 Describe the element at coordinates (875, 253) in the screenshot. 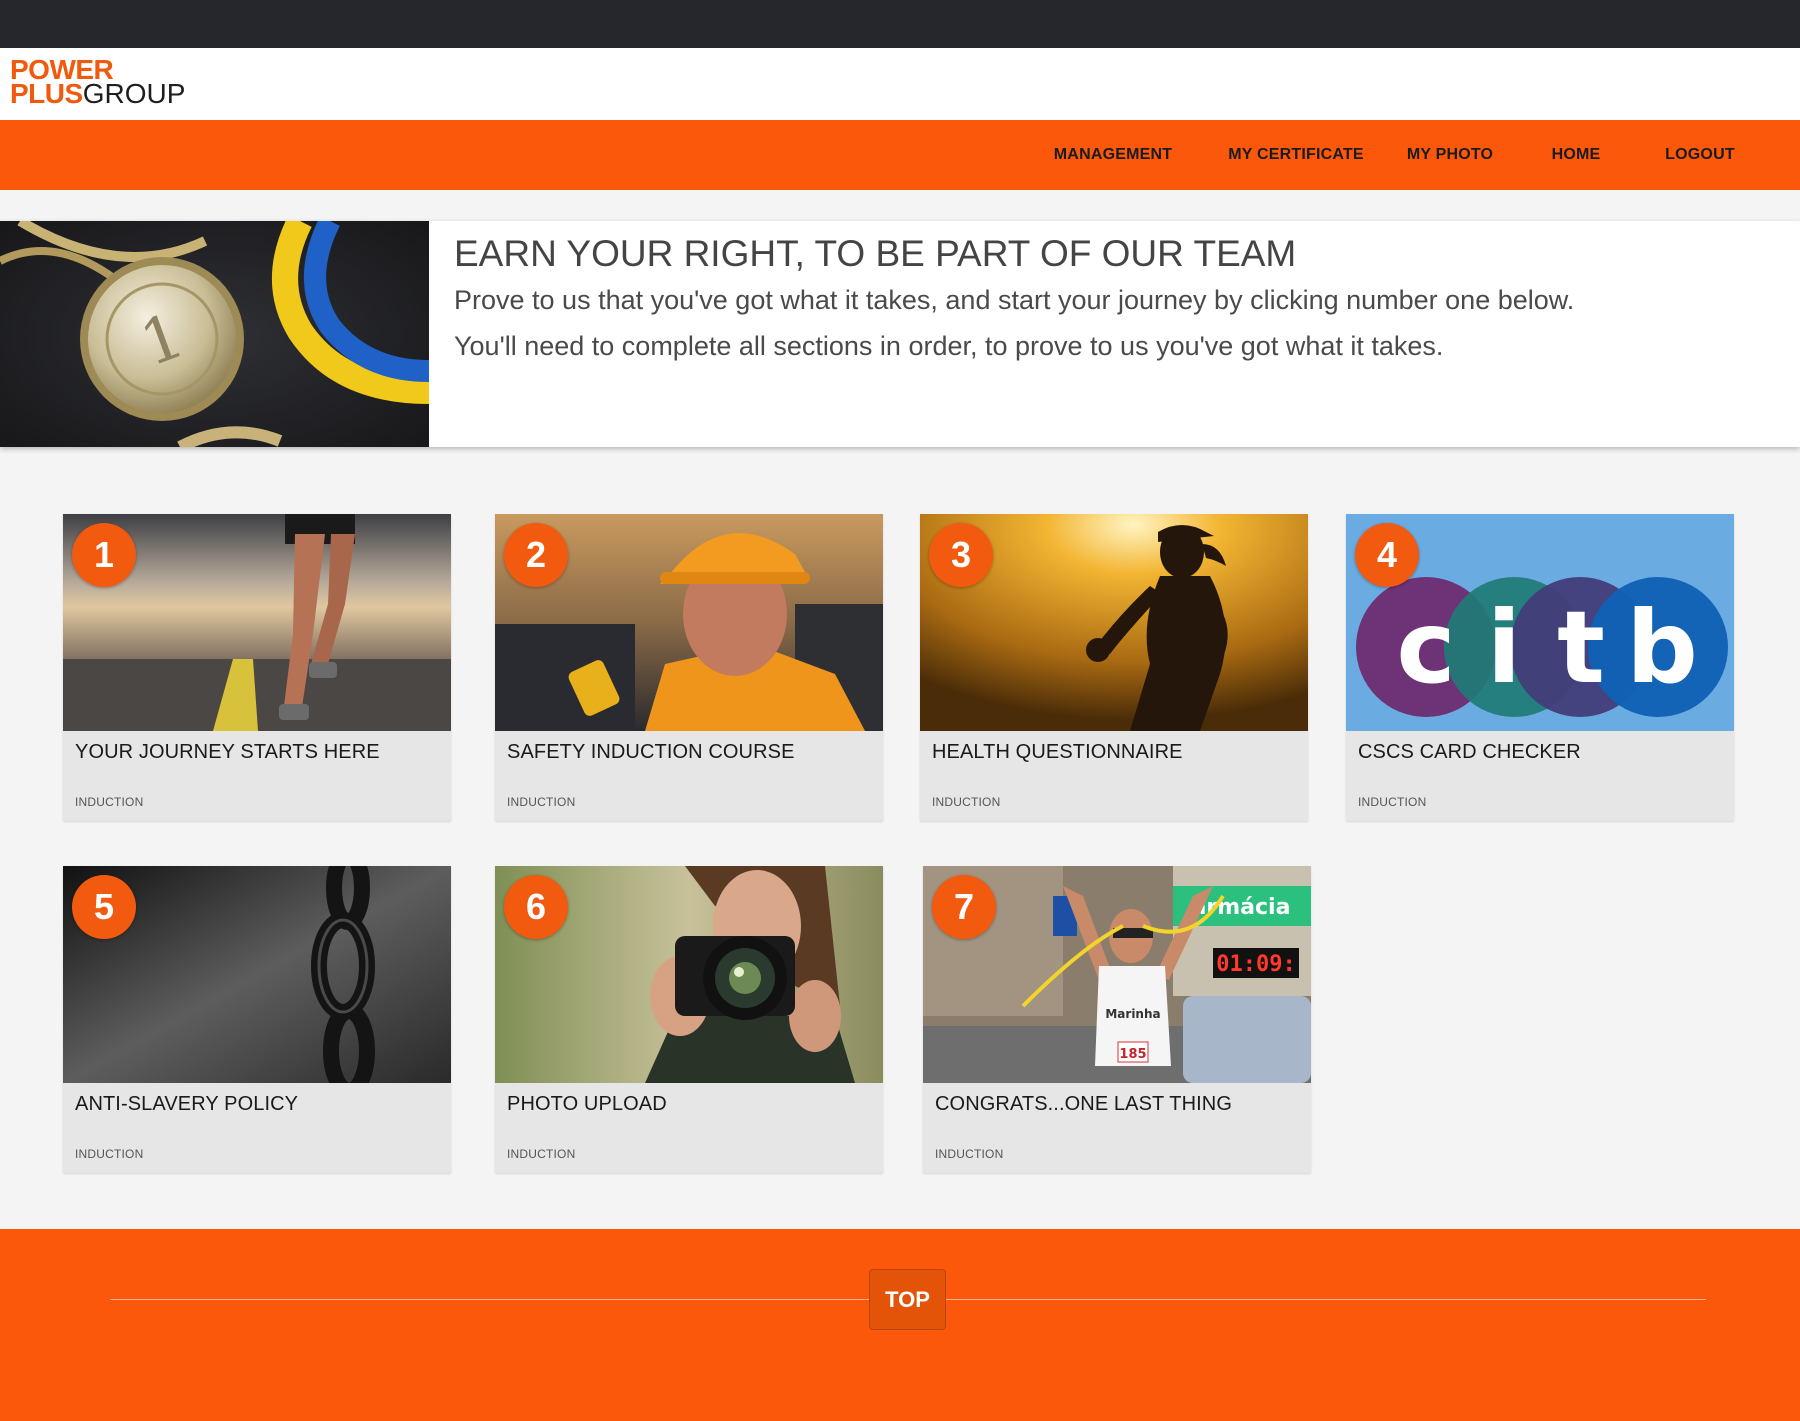

I see `hero-title: EARN YOUR RIGHT, TO BE PART OF OUR TEAM` at that location.